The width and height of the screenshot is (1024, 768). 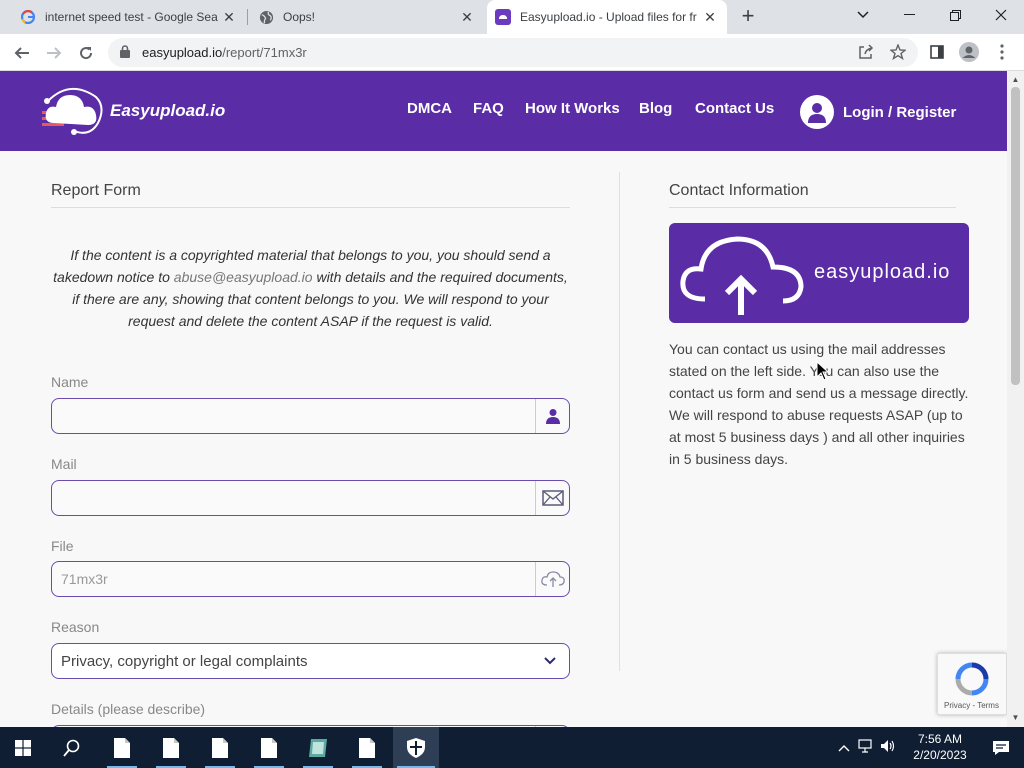 What do you see at coordinates (64, 464) in the screenshot?
I see `mail-label: Mail` at bounding box center [64, 464].